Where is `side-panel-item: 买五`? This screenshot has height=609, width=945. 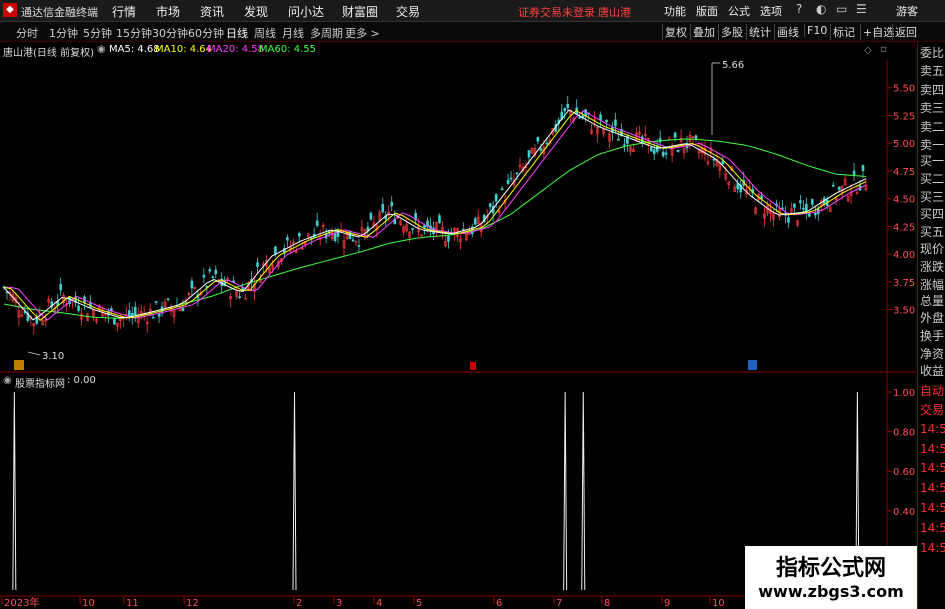
side-panel-item: 买五 is located at coordinates (932, 232).